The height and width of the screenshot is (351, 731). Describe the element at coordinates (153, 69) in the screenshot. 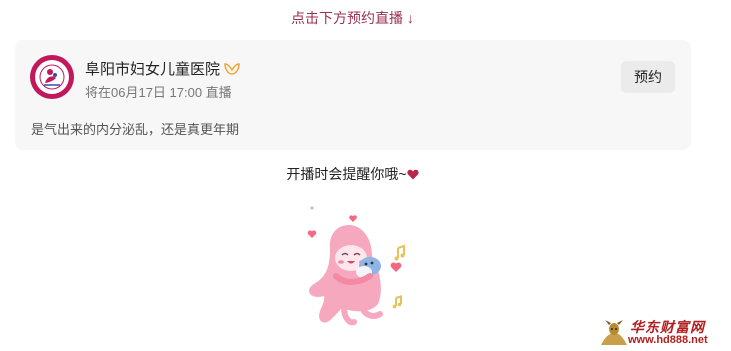

I see `org-name: 阜阳市妇女儿童医院` at that location.